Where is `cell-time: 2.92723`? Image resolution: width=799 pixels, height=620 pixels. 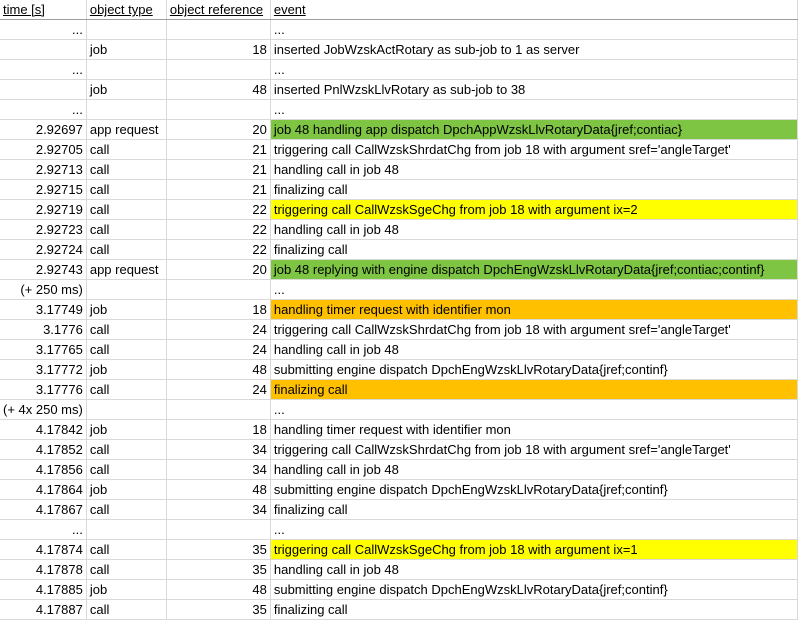 cell-time: 2.92723 is located at coordinates (43, 229).